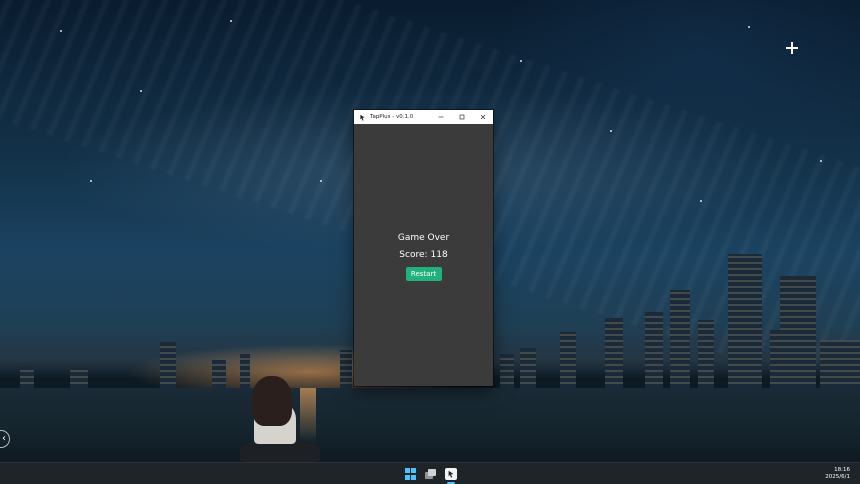  I want to click on minimize-button, so click(440, 117).